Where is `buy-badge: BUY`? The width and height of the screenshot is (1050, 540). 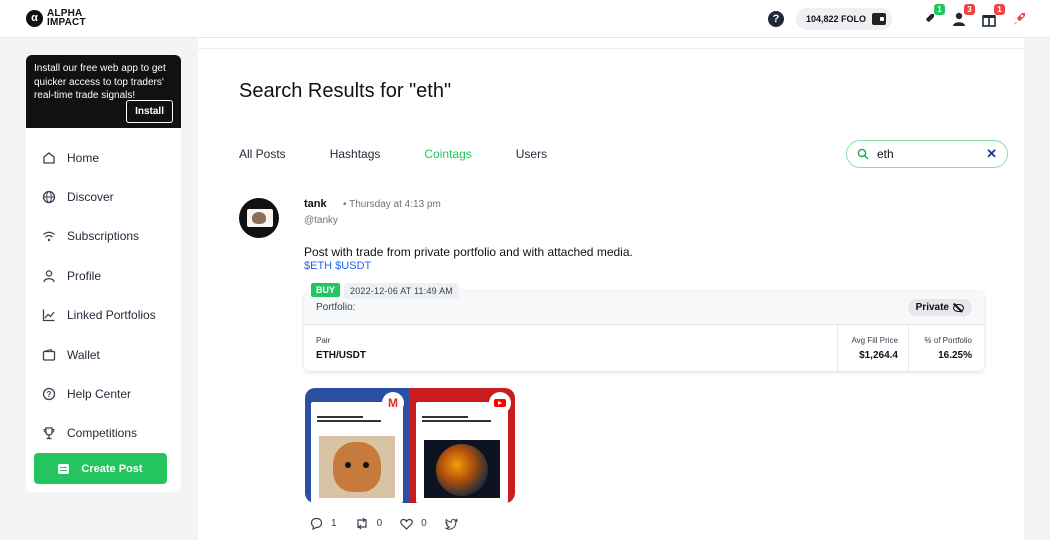
buy-badge: BUY is located at coordinates (326, 290).